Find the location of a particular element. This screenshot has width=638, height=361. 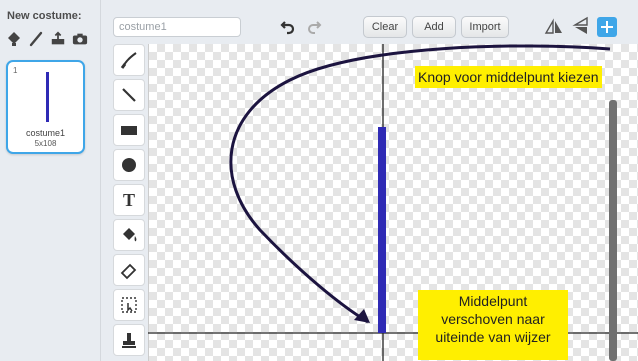

callout-line: verschoven naar is located at coordinates (493, 319).